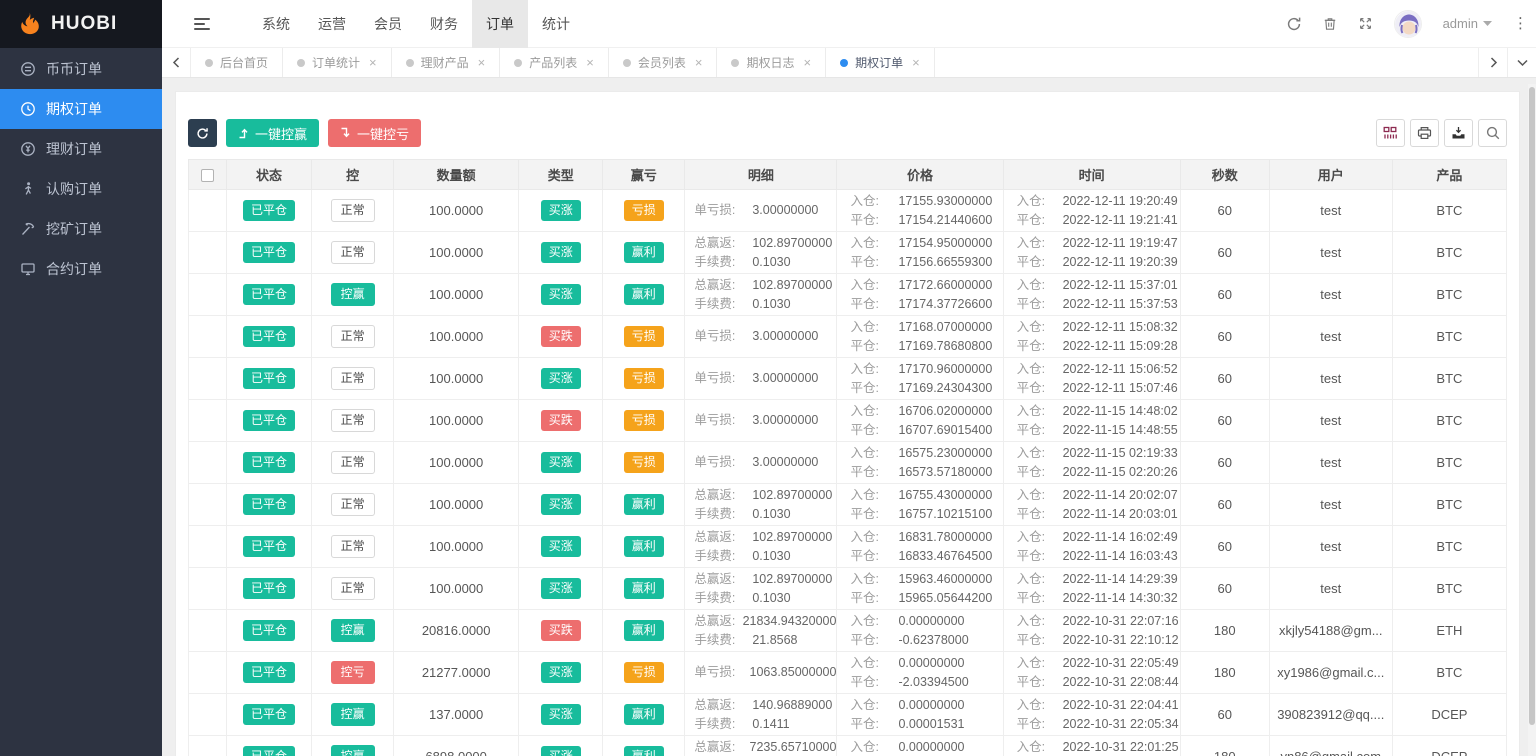 The image size is (1536, 756). What do you see at coordinates (920, 630) in the screenshot?
I see `price-cell: 入仓: 0.00000000 平仓: -0.62378000` at bounding box center [920, 630].